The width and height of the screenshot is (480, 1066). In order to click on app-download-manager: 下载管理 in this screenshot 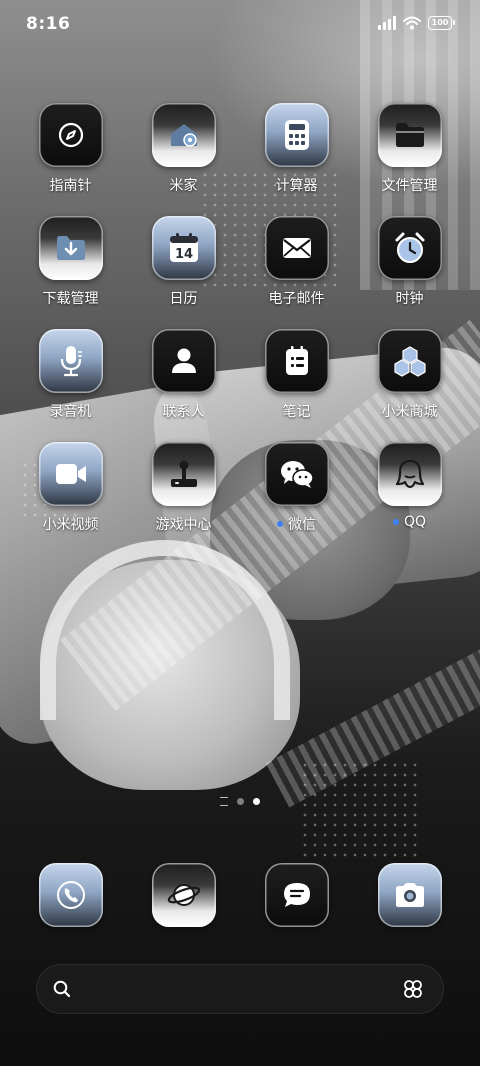, I will do `click(70, 272)`.